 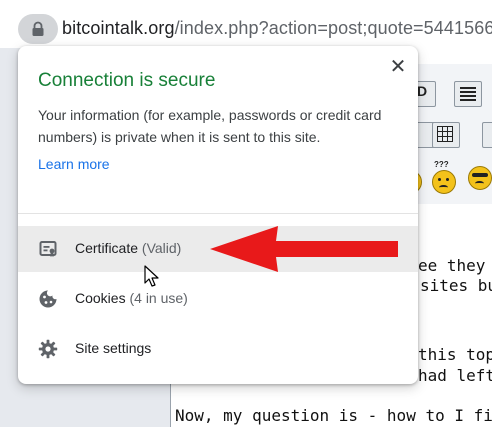 I want to click on mouse-cursor-icon, so click(x=151, y=276).